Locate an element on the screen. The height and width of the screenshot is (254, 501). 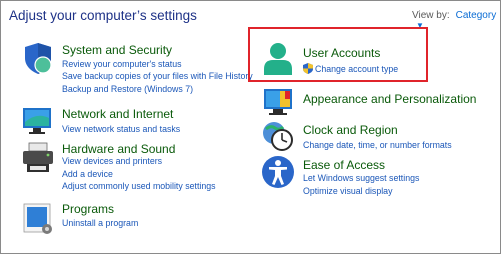
category-programs: Programs Uninstall a program is located at coordinates (136, 219).